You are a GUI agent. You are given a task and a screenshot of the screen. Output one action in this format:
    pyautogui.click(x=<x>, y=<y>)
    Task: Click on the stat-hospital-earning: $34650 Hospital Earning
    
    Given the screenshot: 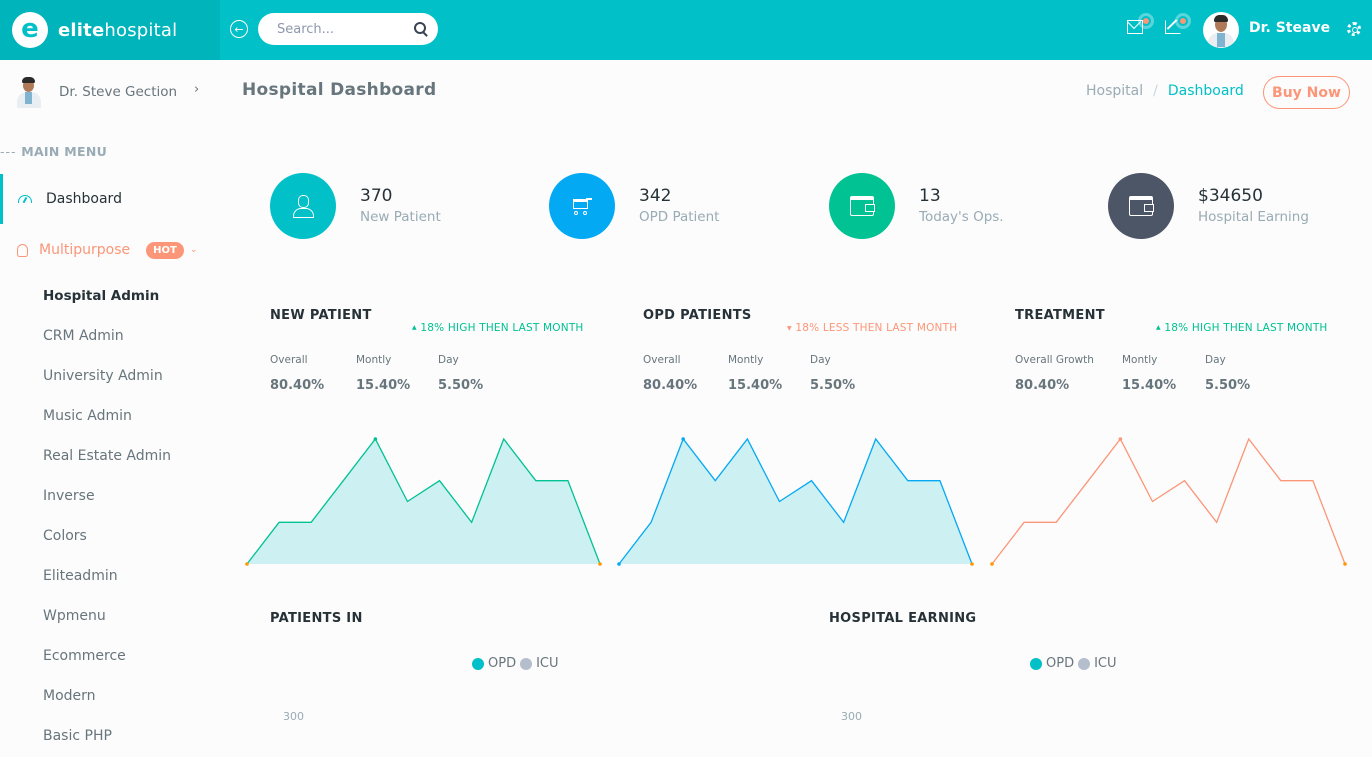 What is the action you would take?
    pyautogui.click(x=1208, y=206)
    